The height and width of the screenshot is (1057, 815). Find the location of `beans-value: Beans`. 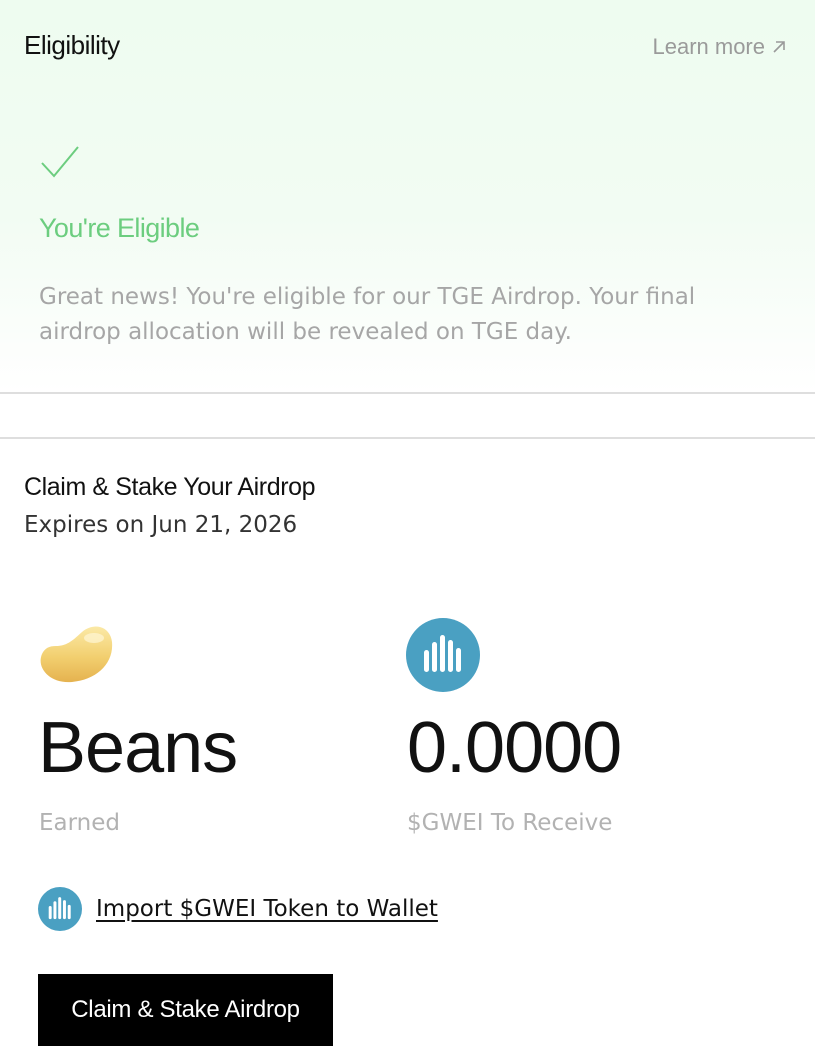

beans-value: Beans is located at coordinates (138, 748).